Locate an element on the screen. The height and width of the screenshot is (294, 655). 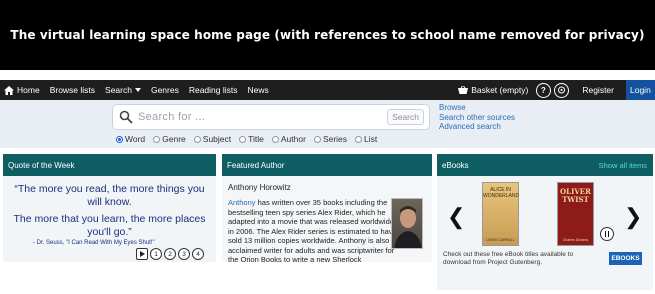
ebooks-title: eBooks is located at coordinates (455, 165).